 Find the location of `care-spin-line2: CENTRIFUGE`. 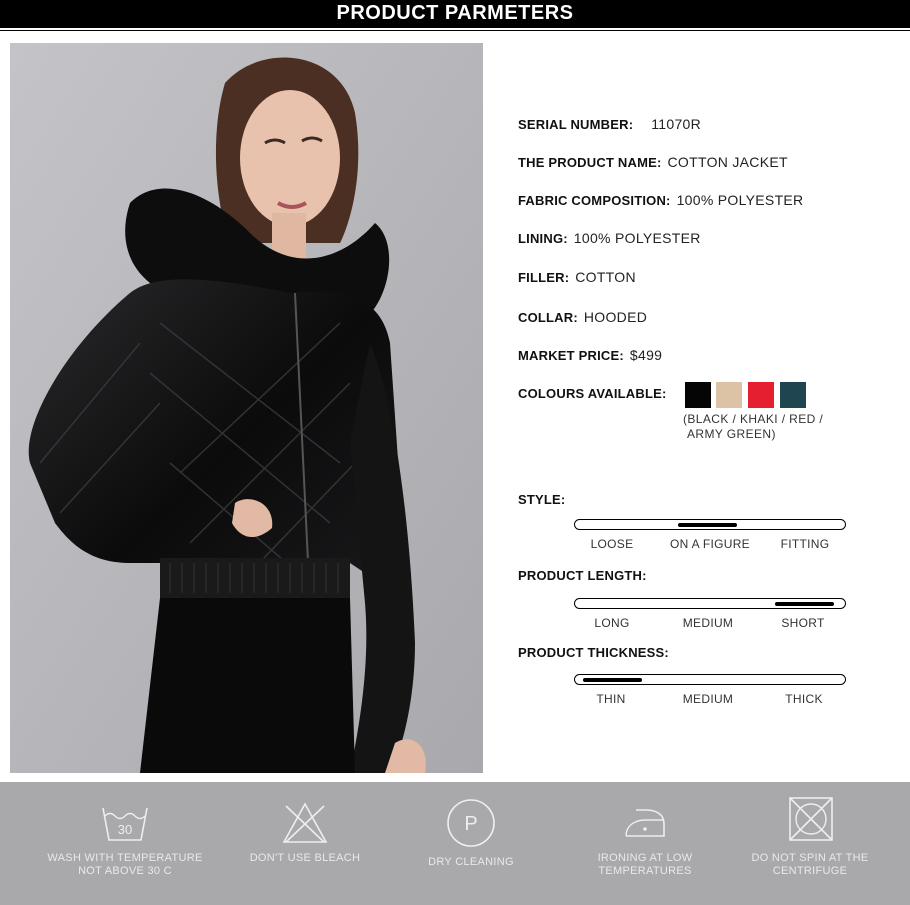

care-spin-line2: CENTRIFUGE is located at coordinates (810, 871).